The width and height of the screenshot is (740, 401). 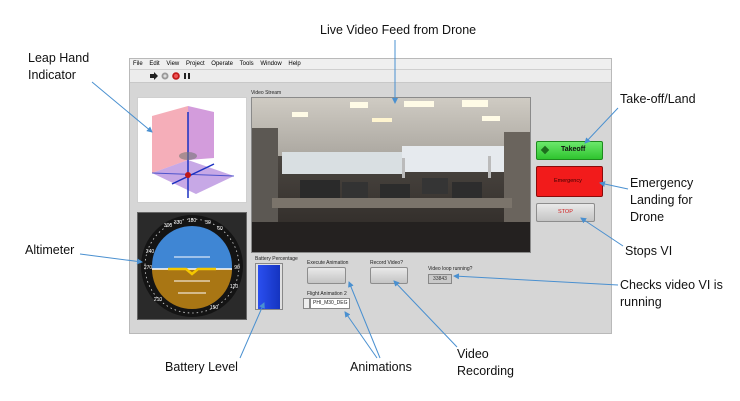 What do you see at coordinates (201, 367) in the screenshot?
I see `annotation-battery: Battery Level` at bounding box center [201, 367].